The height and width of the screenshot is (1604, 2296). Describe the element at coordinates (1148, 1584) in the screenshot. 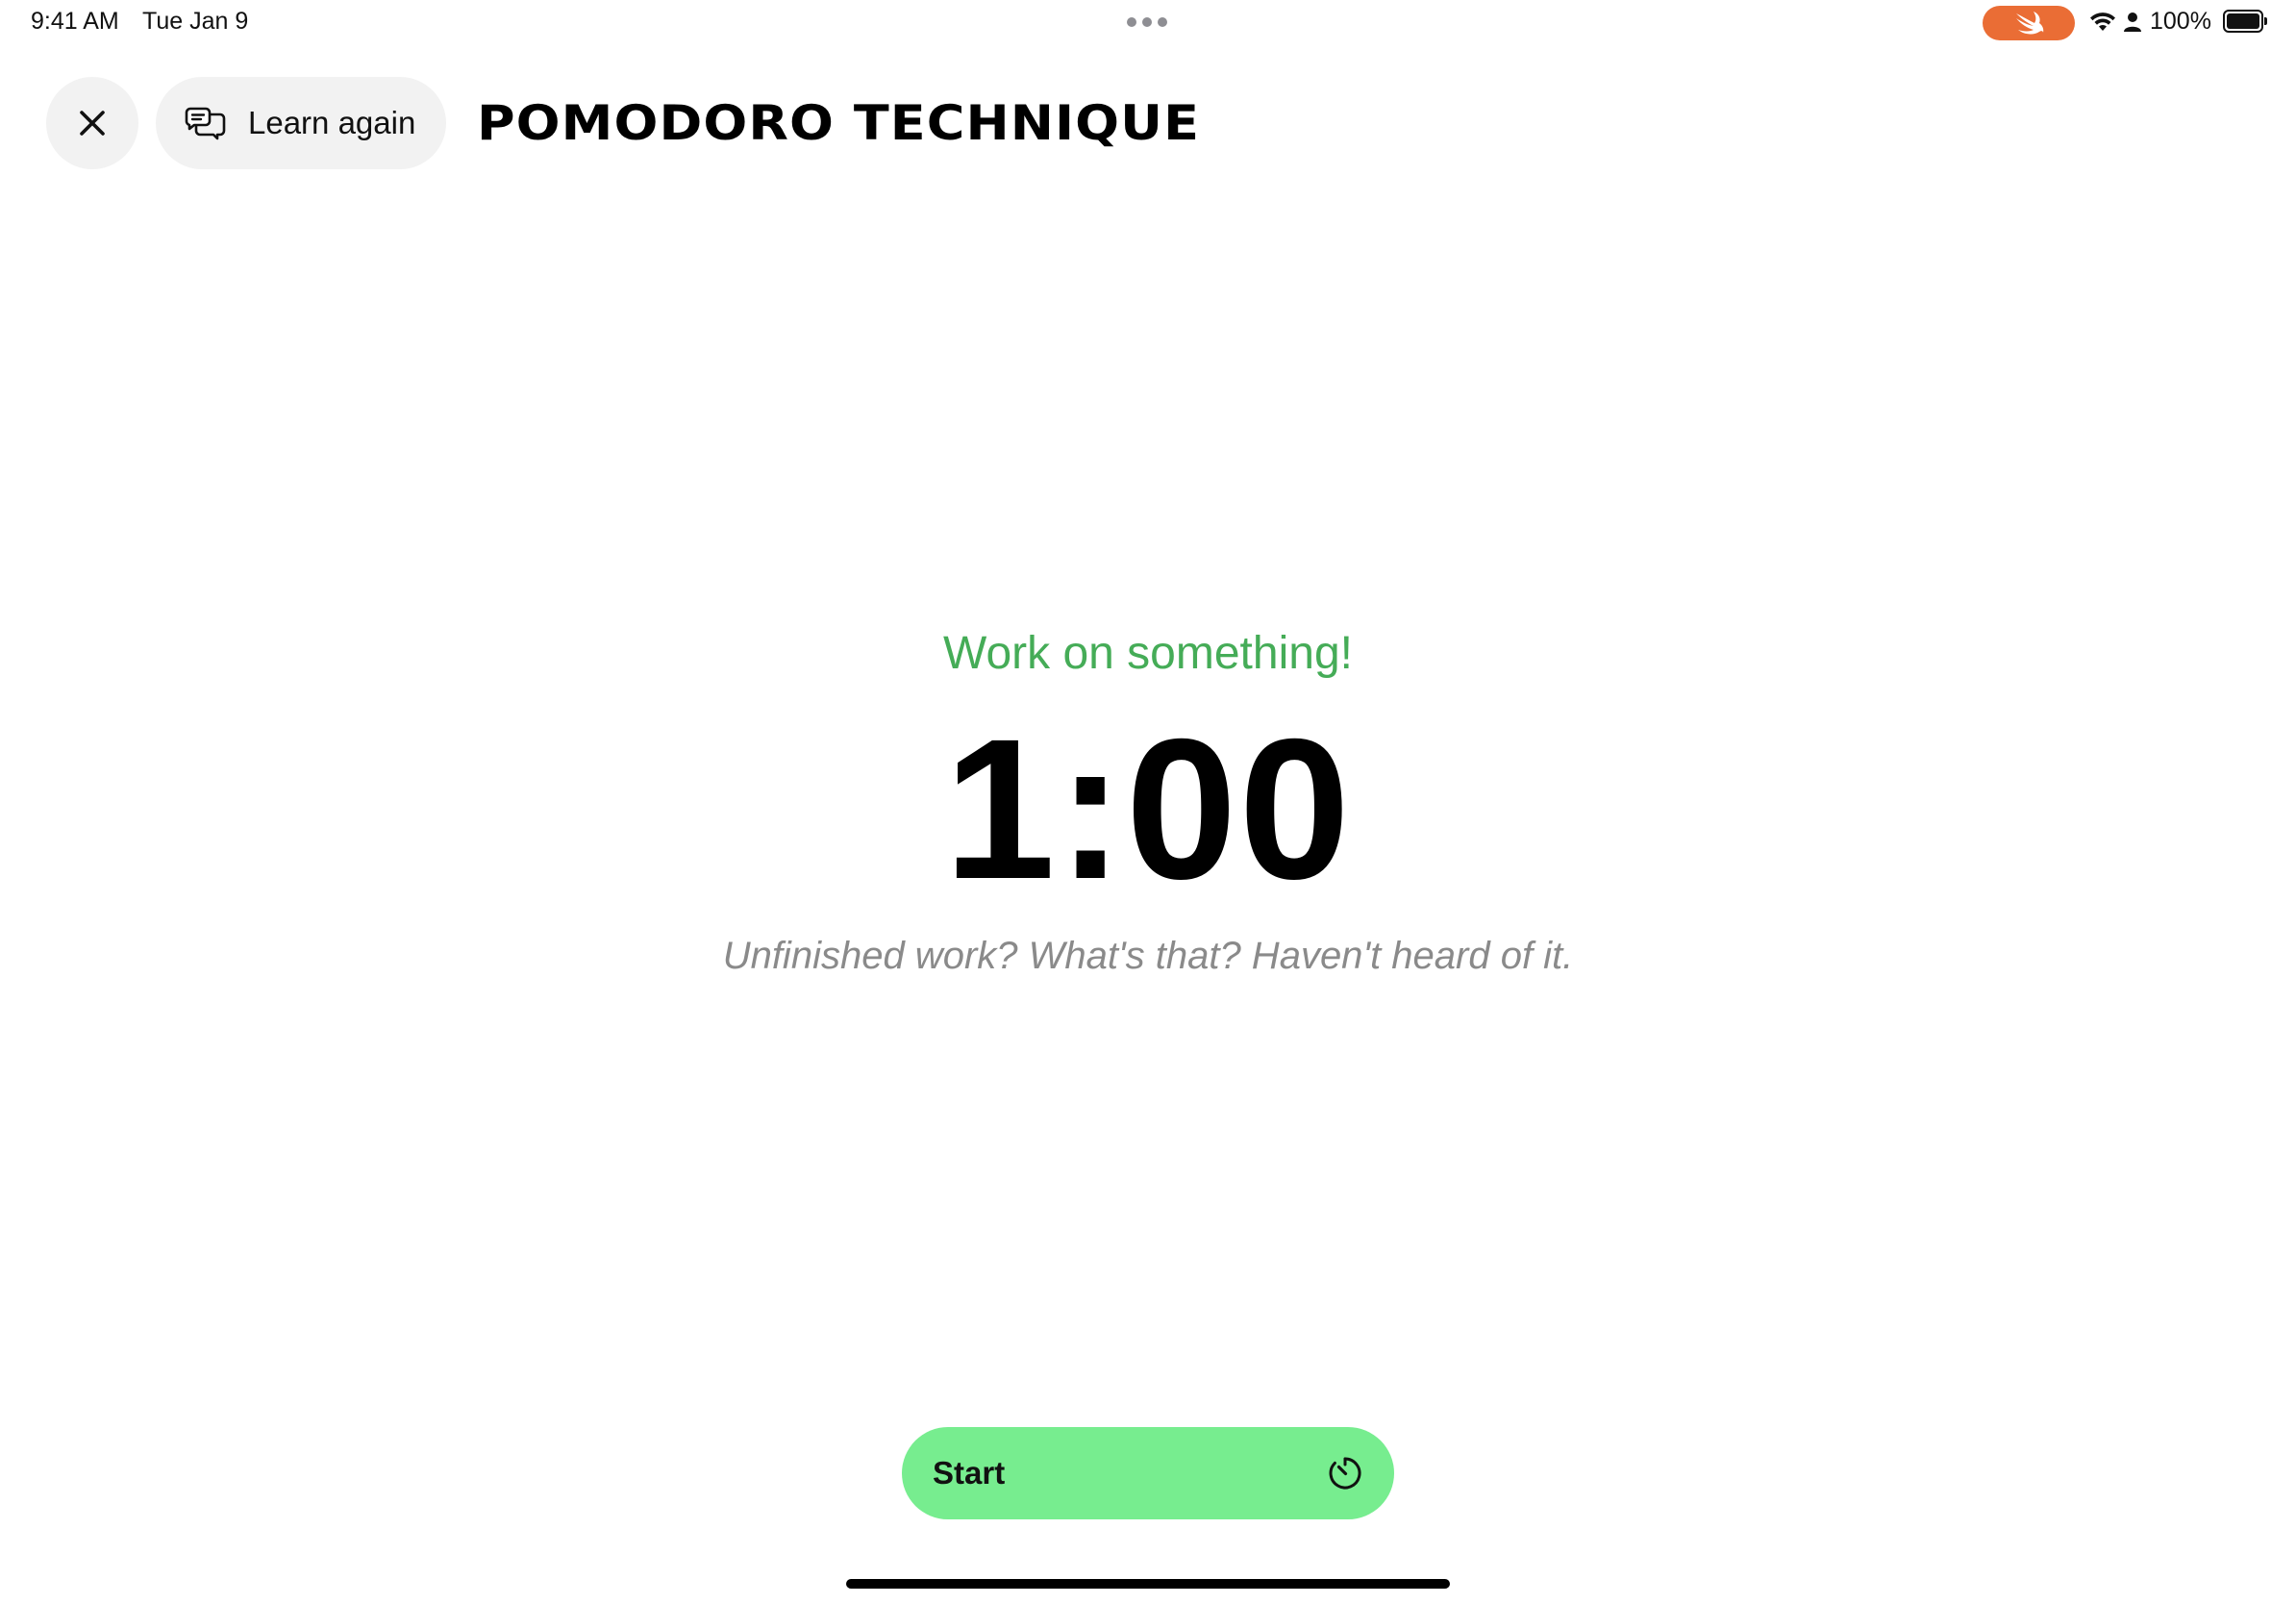

I see `home-indicator` at that location.